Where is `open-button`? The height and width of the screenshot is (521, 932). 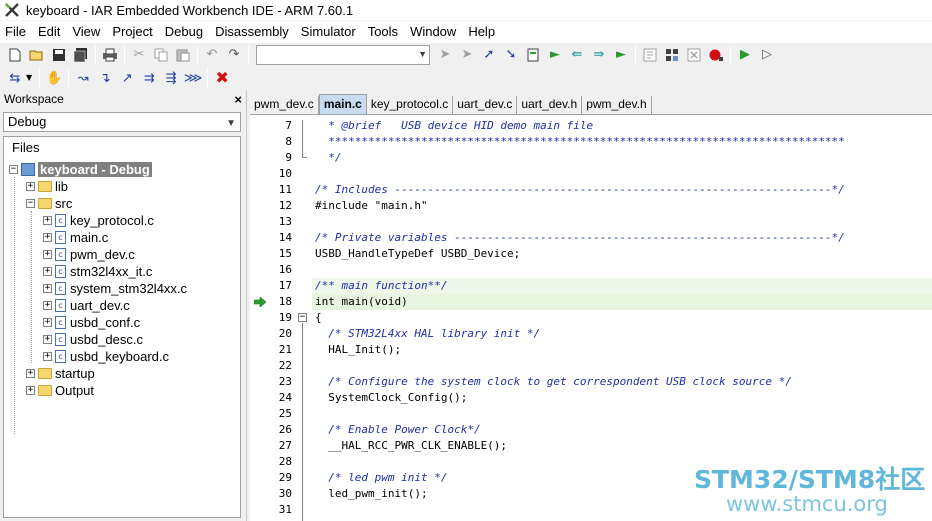
open-button is located at coordinates (37, 55).